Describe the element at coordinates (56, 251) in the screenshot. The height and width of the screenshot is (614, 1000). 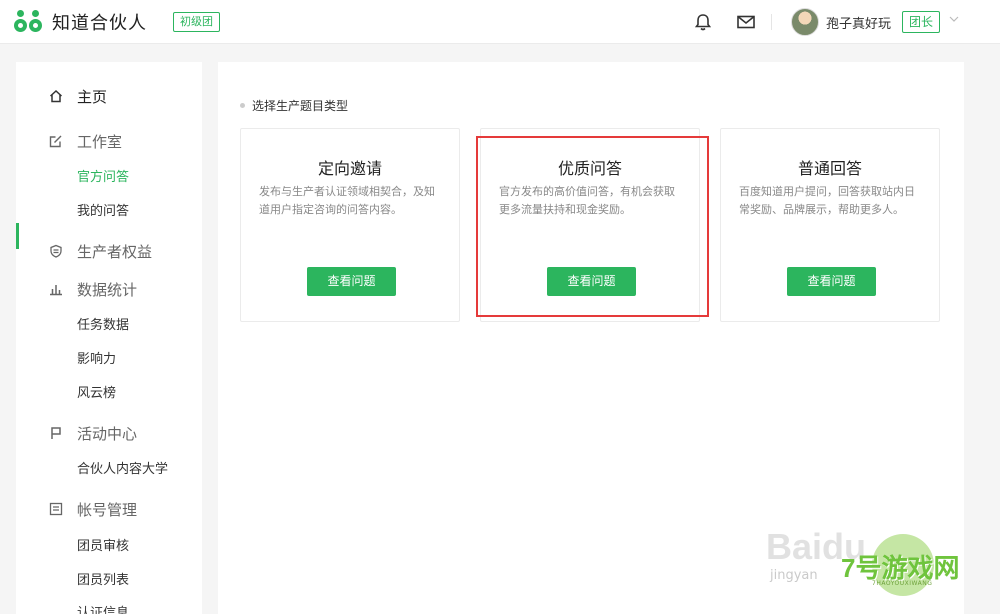
I see `shield-icon` at that location.